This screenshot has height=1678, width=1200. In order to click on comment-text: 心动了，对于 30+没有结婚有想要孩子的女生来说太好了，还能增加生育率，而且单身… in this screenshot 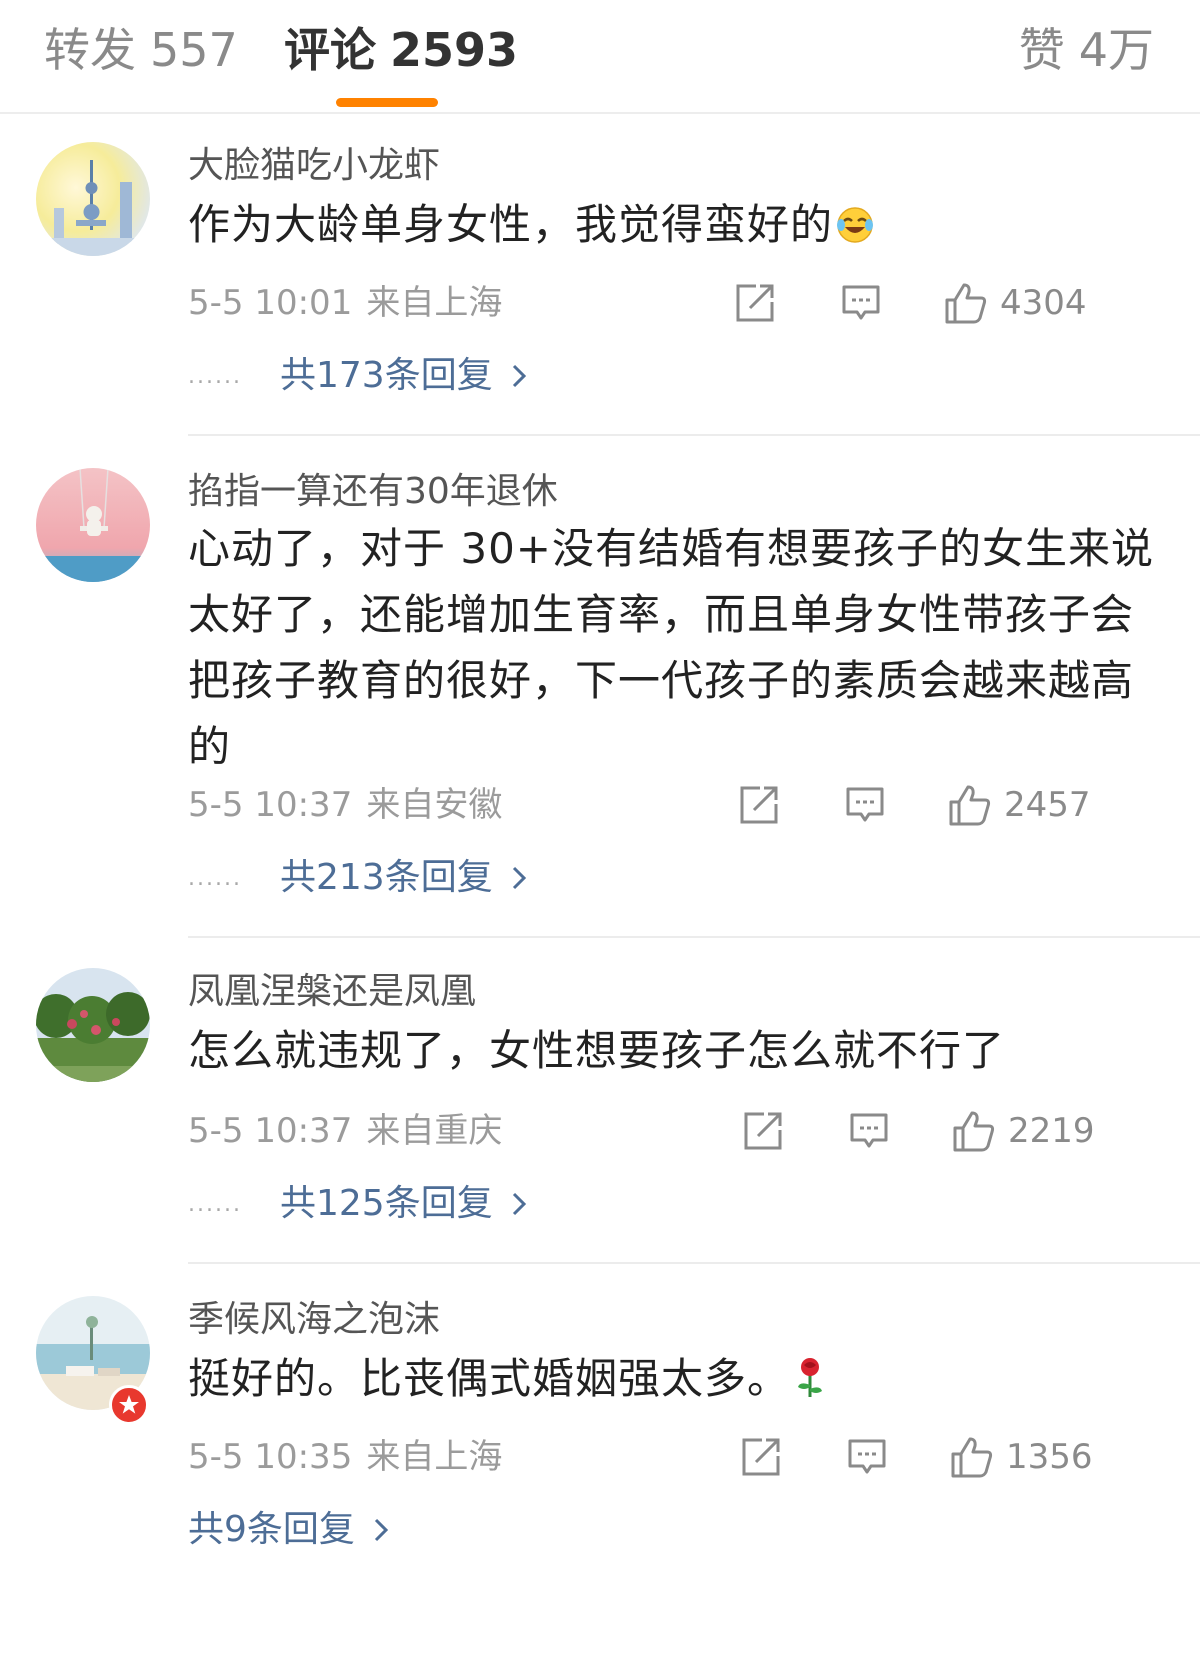, I will do `click(678, 648)`.